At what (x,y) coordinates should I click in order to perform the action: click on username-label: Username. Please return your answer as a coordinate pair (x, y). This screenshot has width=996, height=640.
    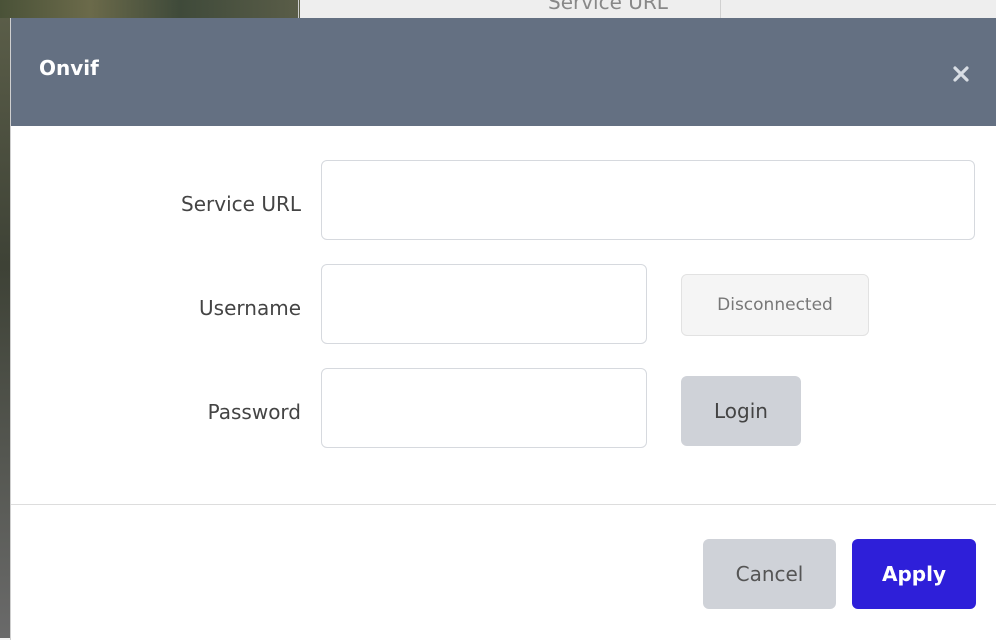
    Looking at the image, I should click on (250, 308).